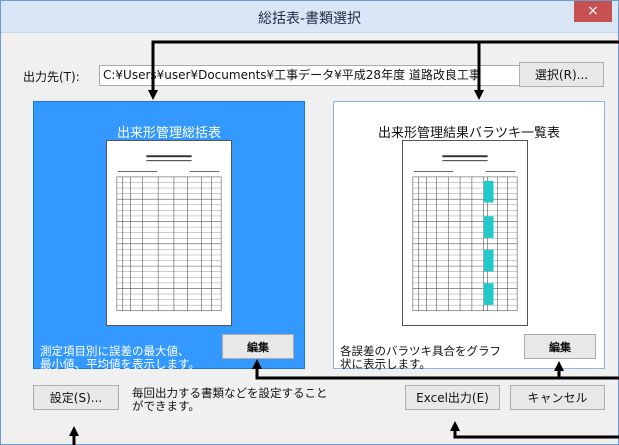 Image resolution: width=619 pixels, height=445 pixels. Describe the element at coordinates (593, 11) in the screenshot. I see `close-button: ×` at that location.